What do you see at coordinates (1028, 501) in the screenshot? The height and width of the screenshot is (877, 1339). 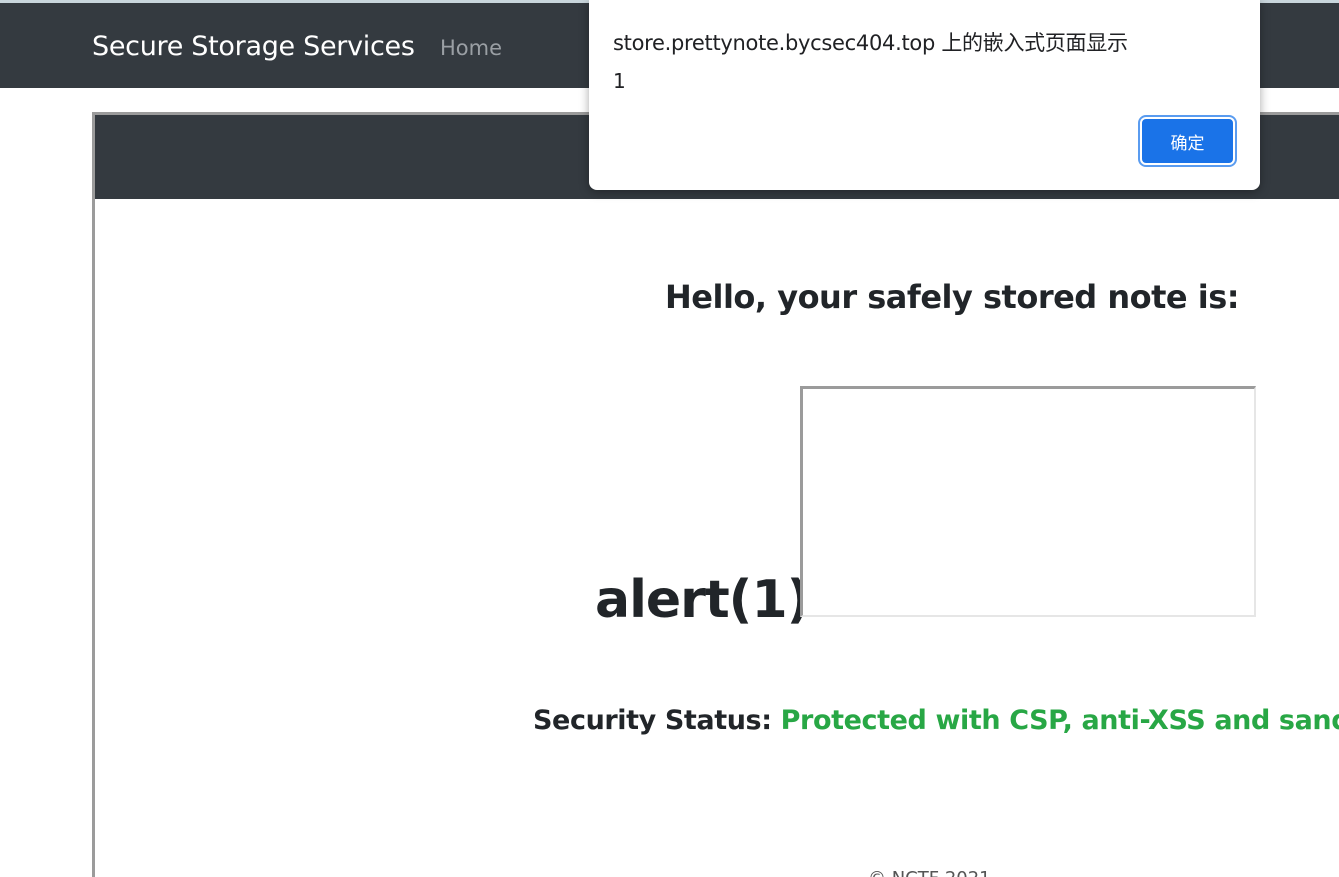 I see `sandboxed-iframe` at bounding box center [1028, 501].